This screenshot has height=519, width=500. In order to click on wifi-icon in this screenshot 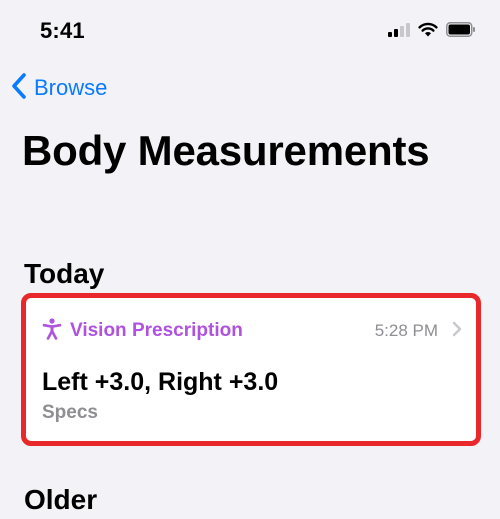, I will do `click(428, 32)`.